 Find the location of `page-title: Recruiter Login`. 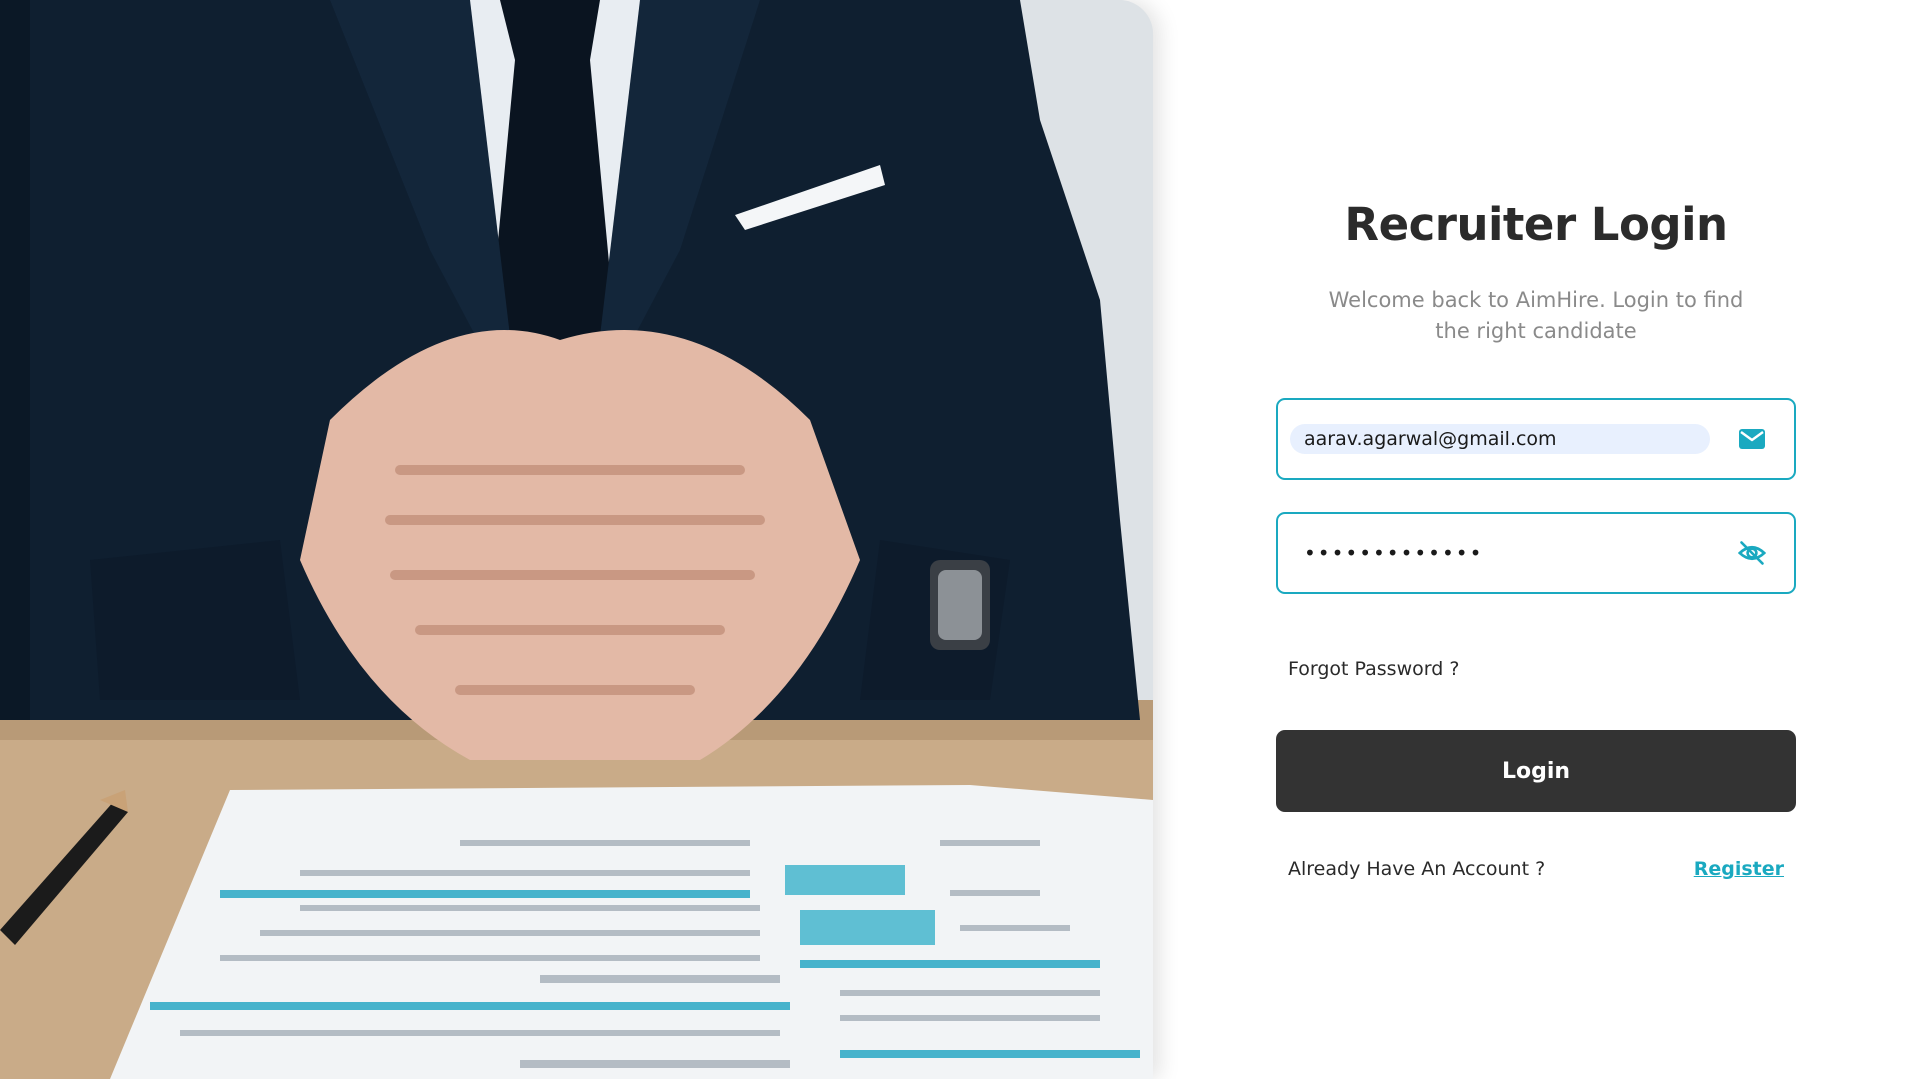

page-title: Recruiter Login is located at coordinates (1536, 224).